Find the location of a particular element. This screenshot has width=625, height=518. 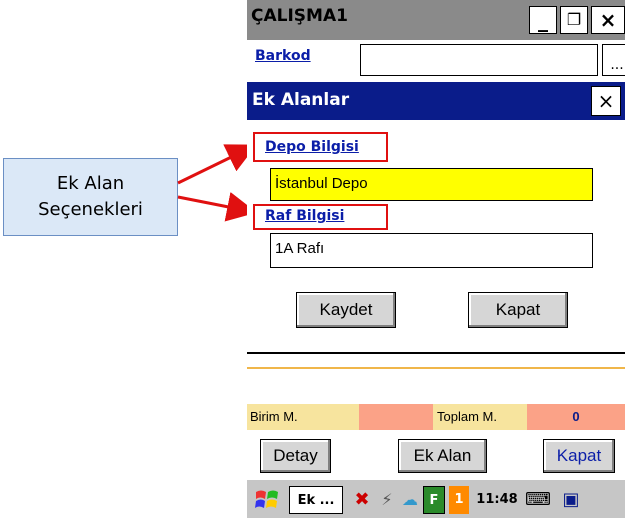

raf-highlight: Raf Bilgisi is located at coordinates (320, 217).